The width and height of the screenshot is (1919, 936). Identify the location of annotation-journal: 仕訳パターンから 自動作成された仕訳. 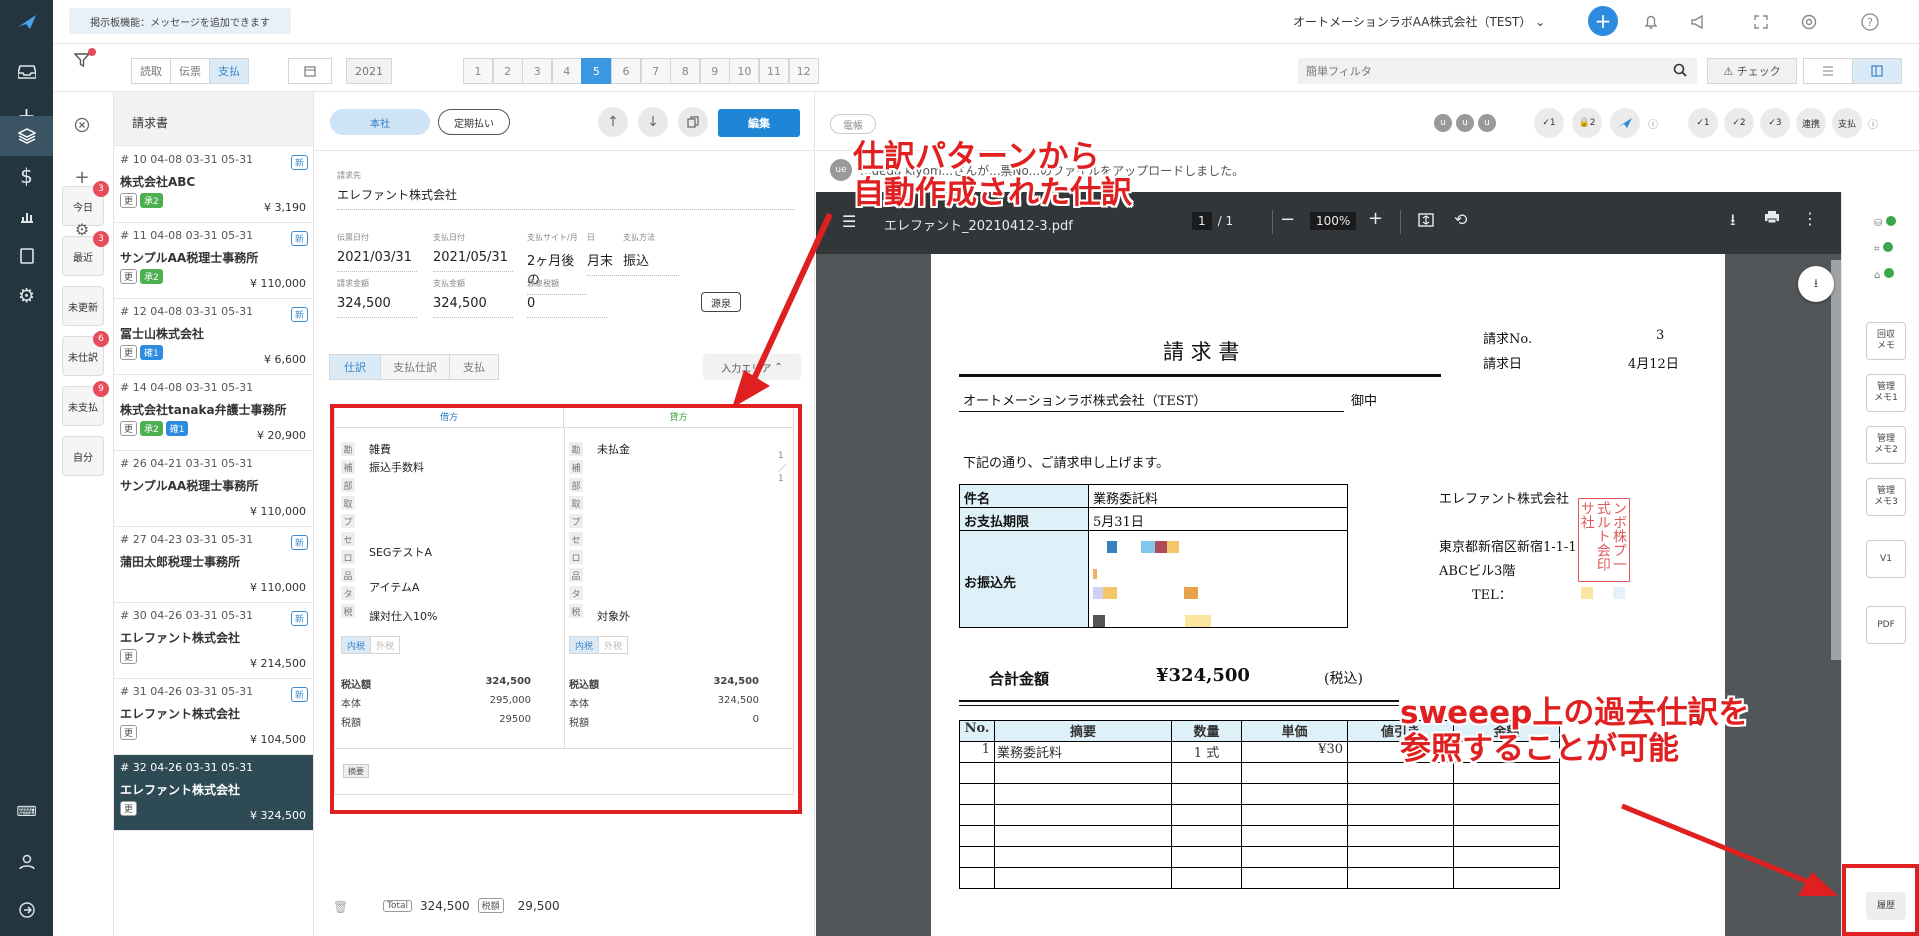
(992, 175).